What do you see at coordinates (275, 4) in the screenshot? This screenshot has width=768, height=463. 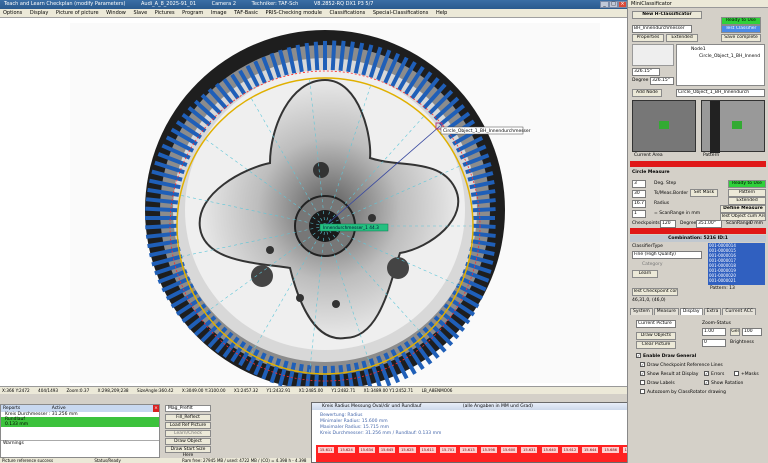 I see `title-part: Techniker: TAF-Sch` at bounding box center [275, 4].